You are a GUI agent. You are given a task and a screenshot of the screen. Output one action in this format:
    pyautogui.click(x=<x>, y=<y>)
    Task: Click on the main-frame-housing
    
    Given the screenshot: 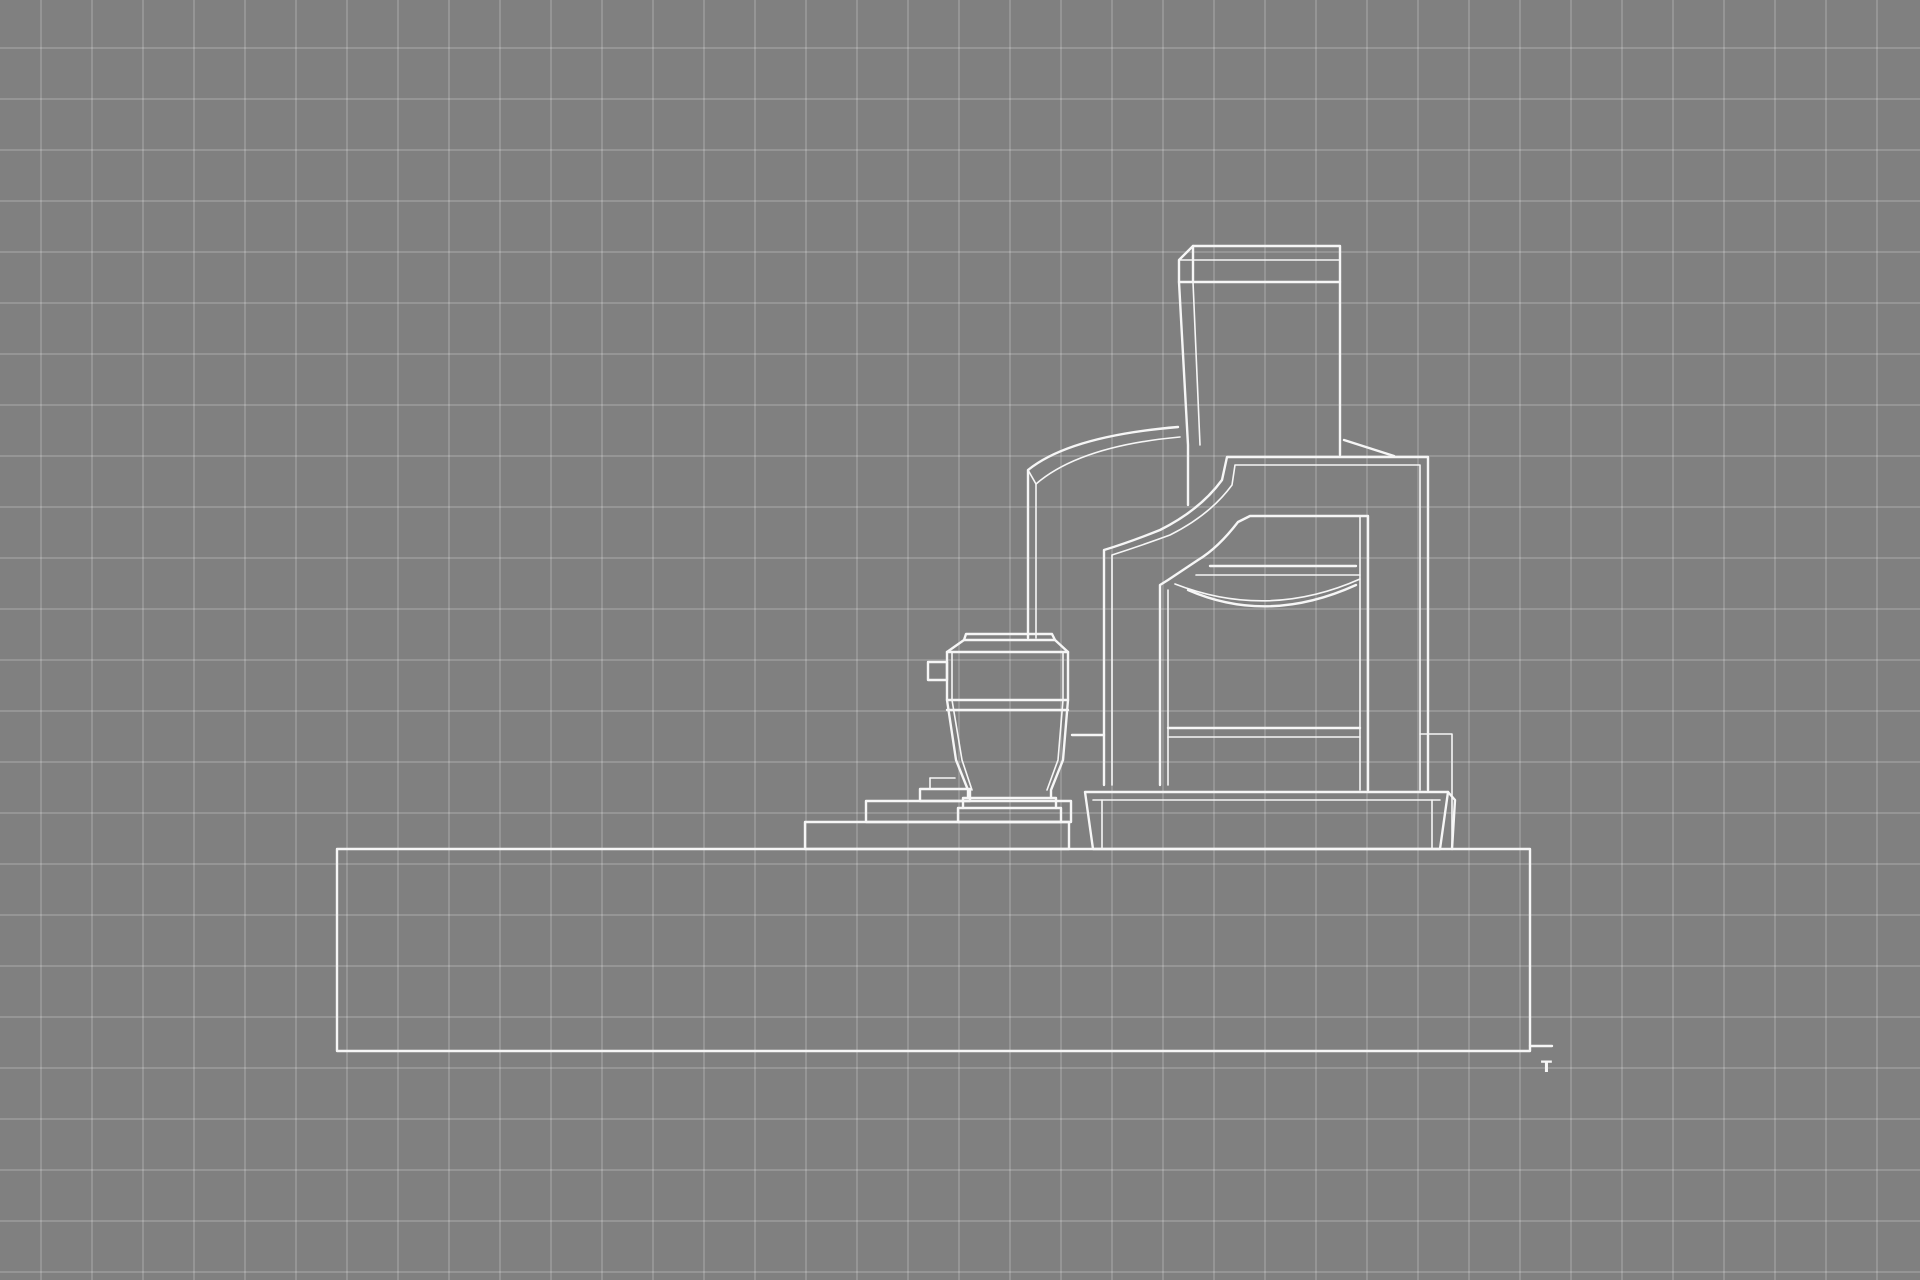 What is the action you would take?
    pyautogui.click(x=1261, y=652)
    